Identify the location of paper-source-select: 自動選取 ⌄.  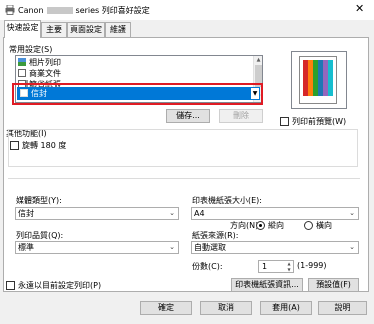
(275, 247).